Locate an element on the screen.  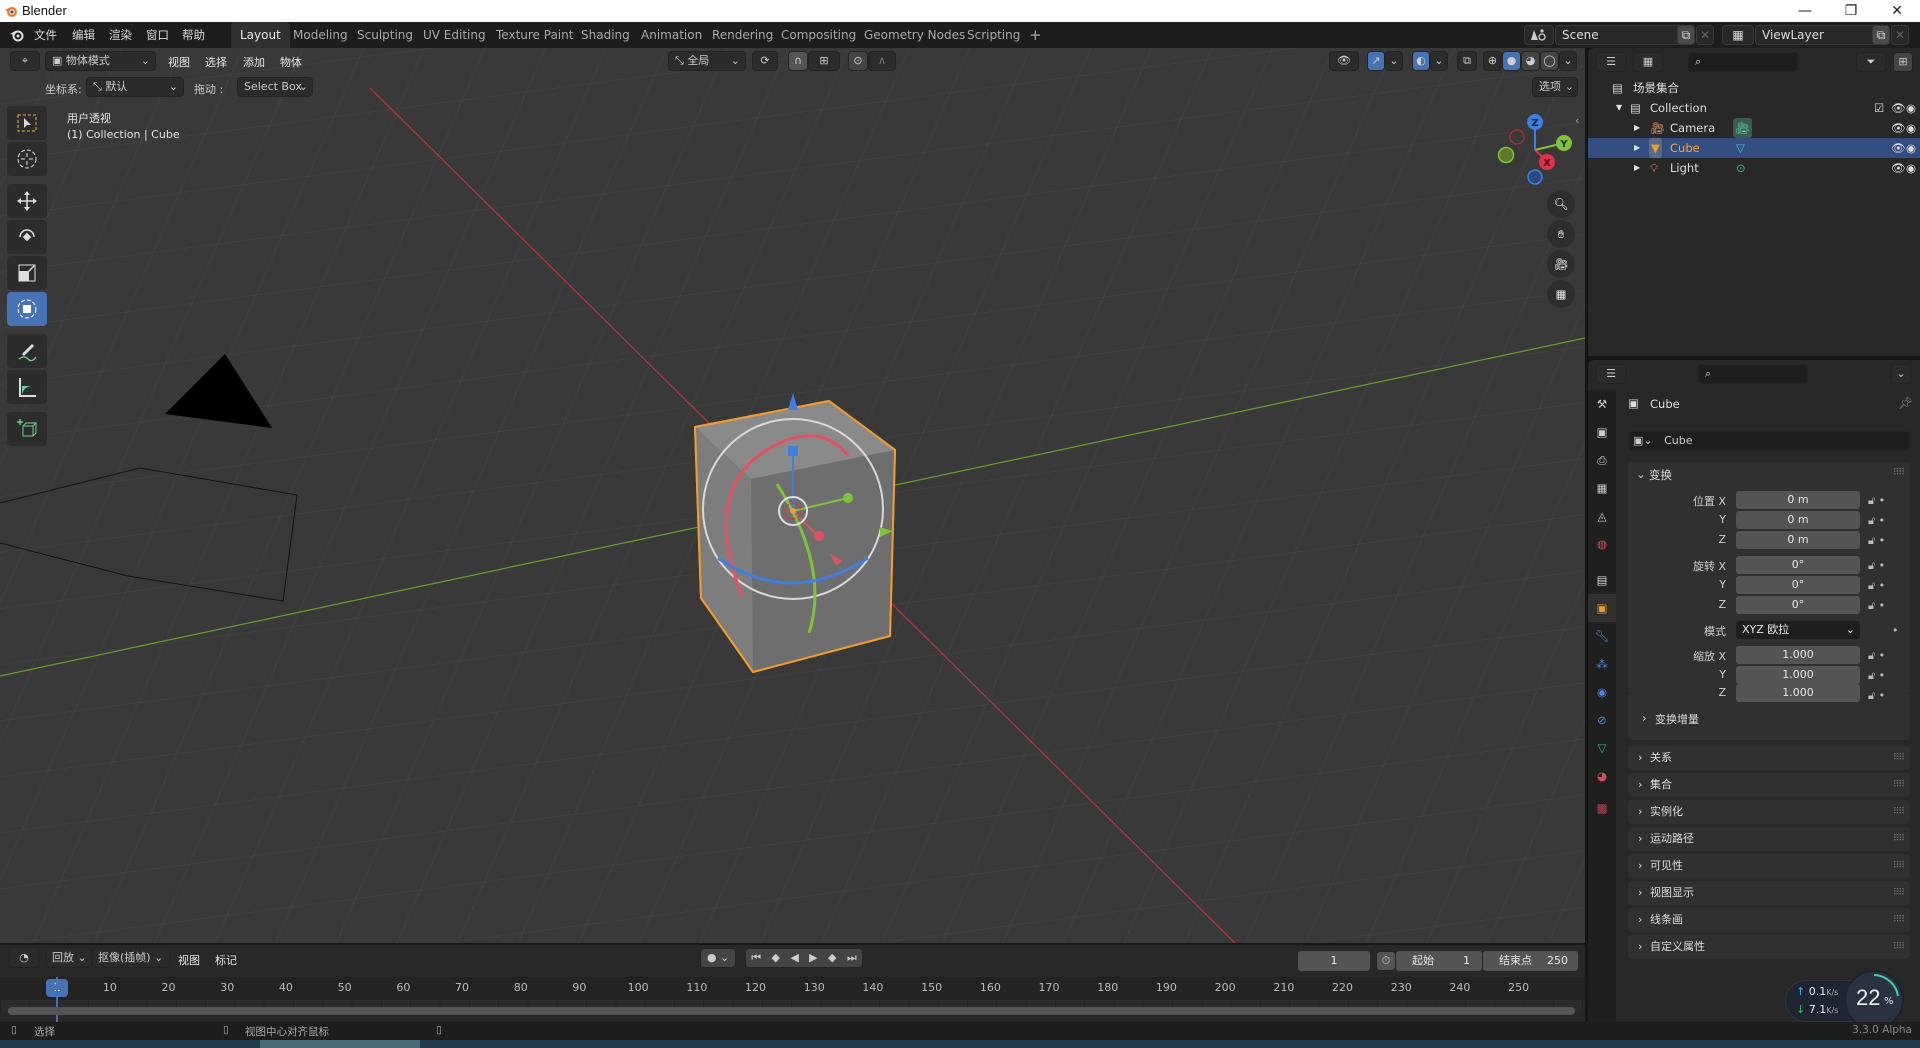
tab-compositing: Compositing is located at coordinates (818, 35).